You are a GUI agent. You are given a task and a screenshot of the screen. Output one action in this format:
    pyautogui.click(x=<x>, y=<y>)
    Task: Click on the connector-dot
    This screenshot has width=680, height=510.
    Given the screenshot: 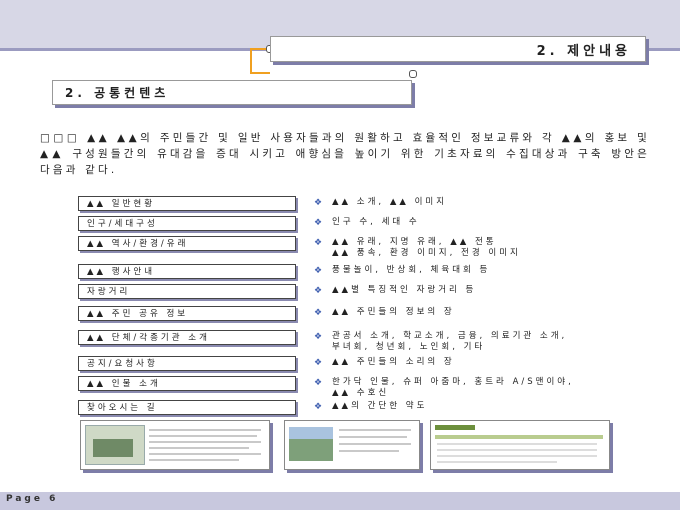 What is the action you would take?
    pyautogui.click(x=413, y=74)
    